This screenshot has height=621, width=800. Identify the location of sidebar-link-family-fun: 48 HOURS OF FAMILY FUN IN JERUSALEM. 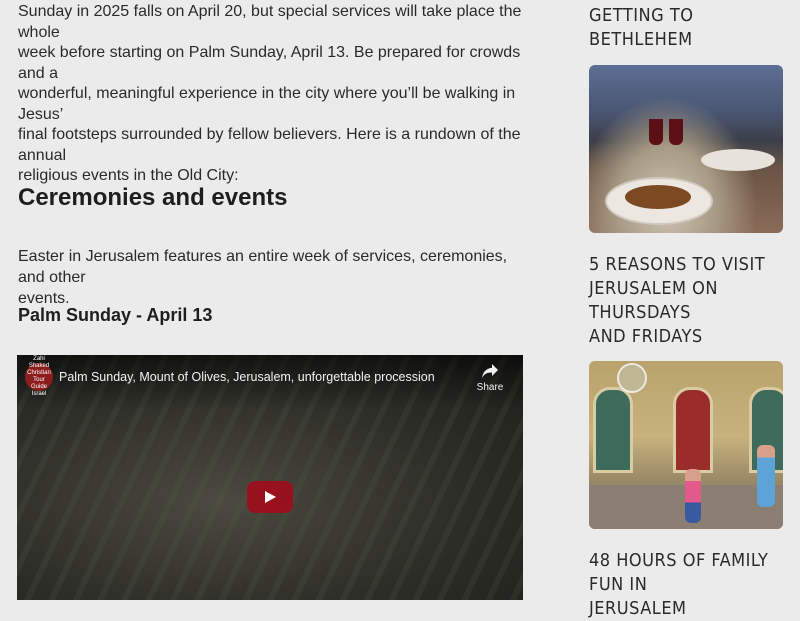
(691, 585).